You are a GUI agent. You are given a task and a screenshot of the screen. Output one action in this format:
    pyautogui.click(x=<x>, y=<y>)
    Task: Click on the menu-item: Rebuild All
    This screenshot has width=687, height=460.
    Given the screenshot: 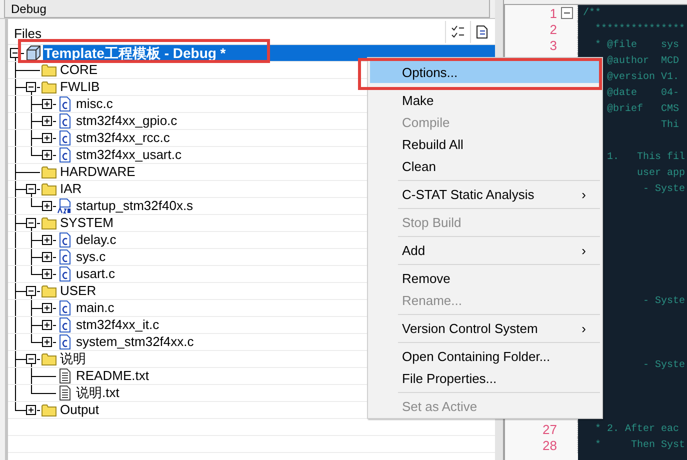 What is the action you would take?
    pyautogui.click(x=485, y=144)
    